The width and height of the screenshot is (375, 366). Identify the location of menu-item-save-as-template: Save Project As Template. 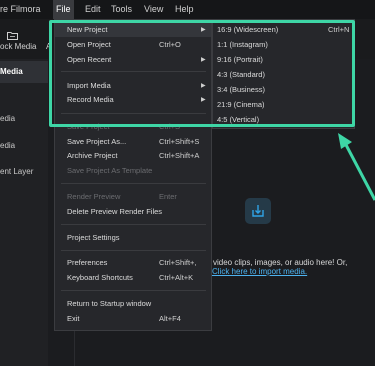
(133, 171).